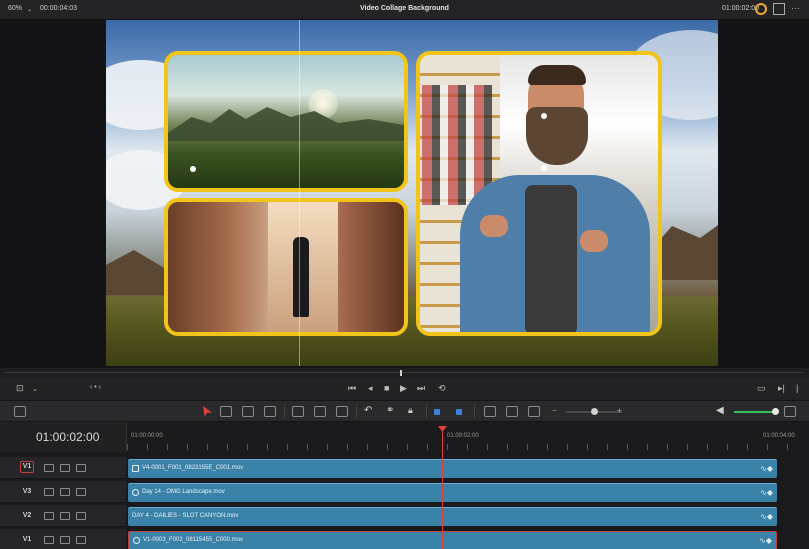 Image resolution: width=809 pixels, height=549 pixels. What do you see at coordinates (779, 9) in the screenshot?
I see `dual-viewer-icon` at bounding box center [779, 9].